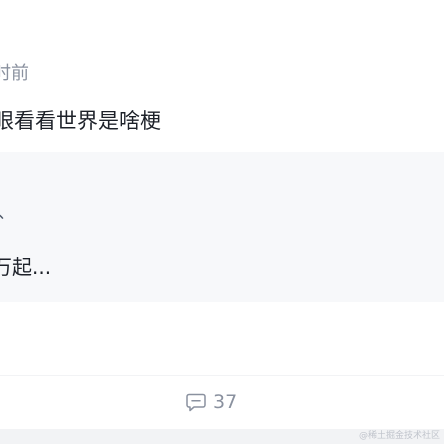 This screenshot has height=444, width=444. I want to click on quoted-post-mark: 、, so click(7, 213).